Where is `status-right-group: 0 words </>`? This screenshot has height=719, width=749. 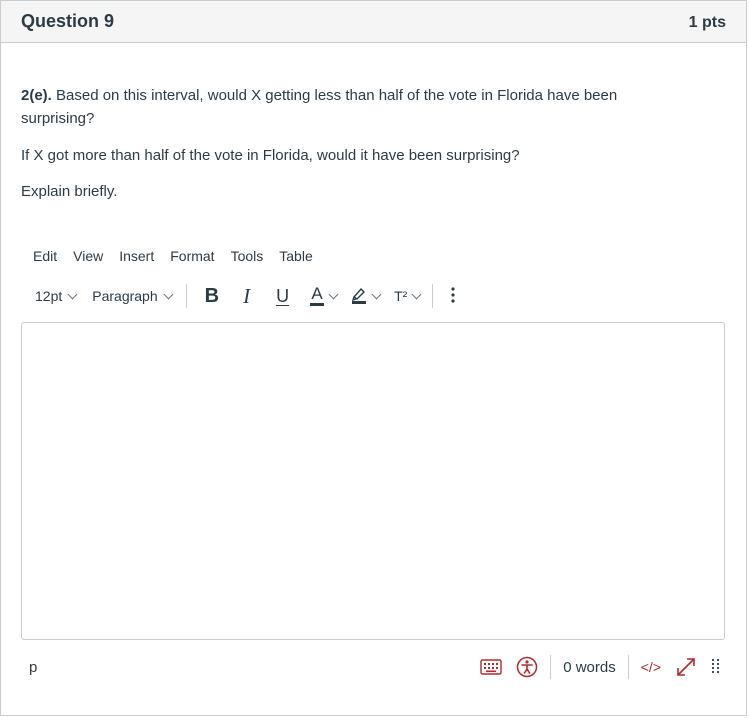 status-right-group: 0 words </> is located at coordinates (600, 667).